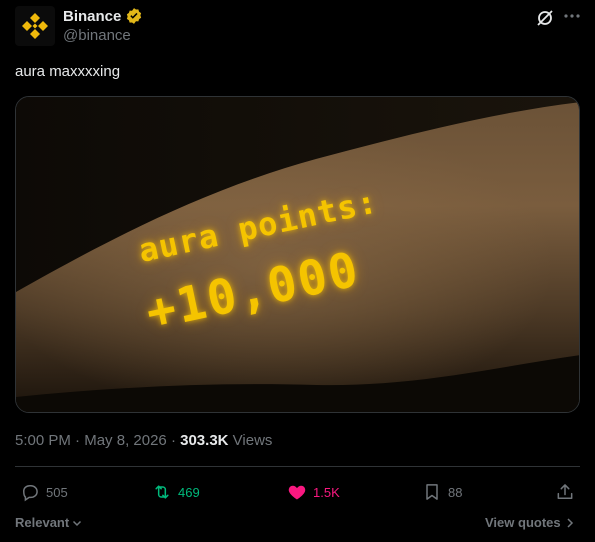  What do you see at coordinates (44, 492) in the screenshot?
I see `reply-button: 505` at bounding box center [44, 492].